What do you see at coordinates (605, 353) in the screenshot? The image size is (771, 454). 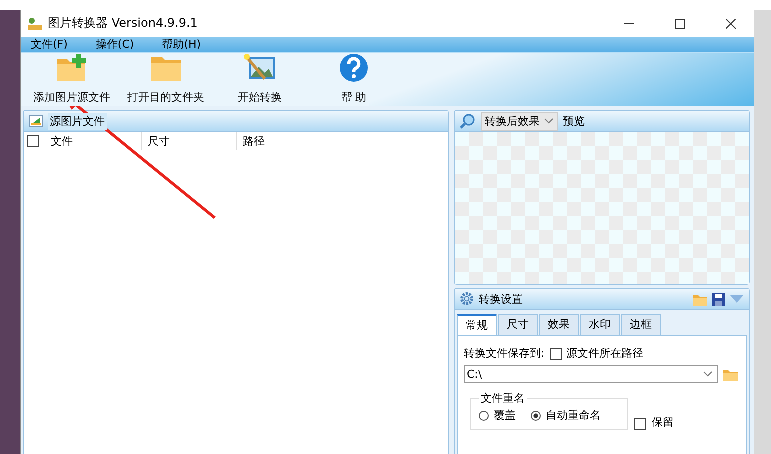 I see `checkbox-label: 源文件所在路径` at bounding box center [605, 353].